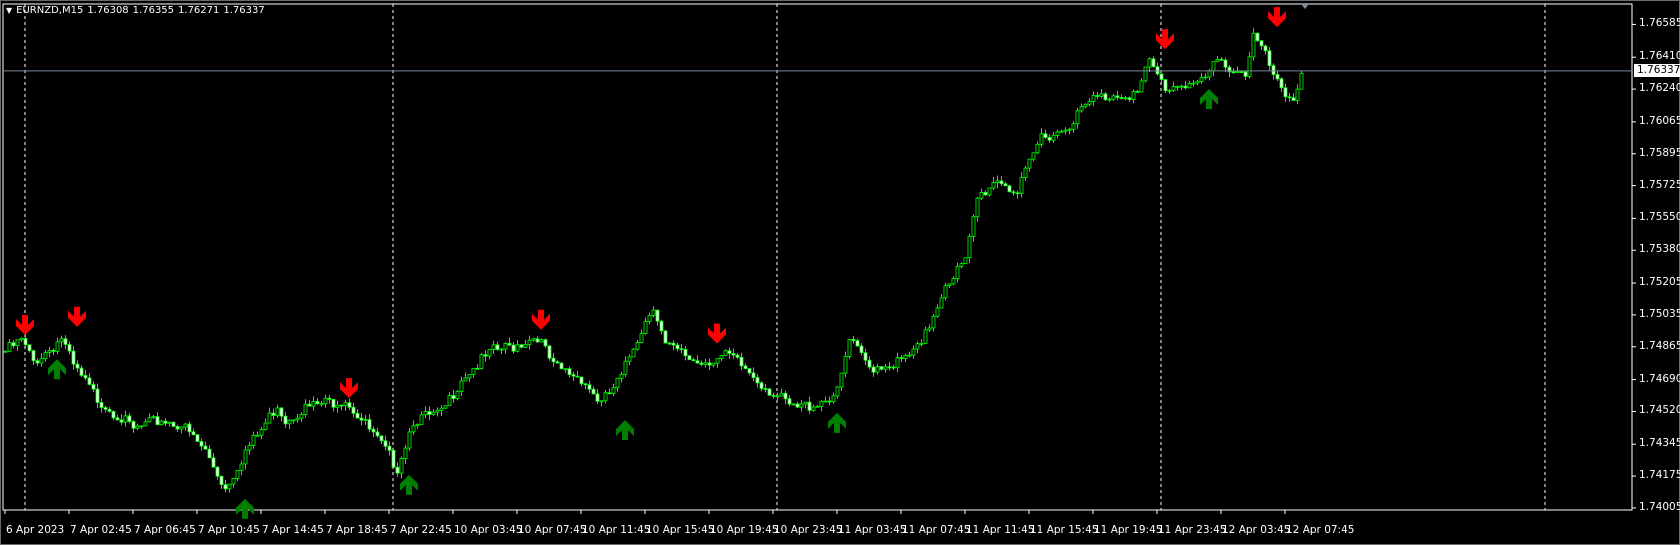 This screenshot has height=545, width=1680. What do you see at coordinates (808, 530) in the screenshot?
I see `time-tick-label: 10 Apr 23:45` at bounding box center [808, 530].